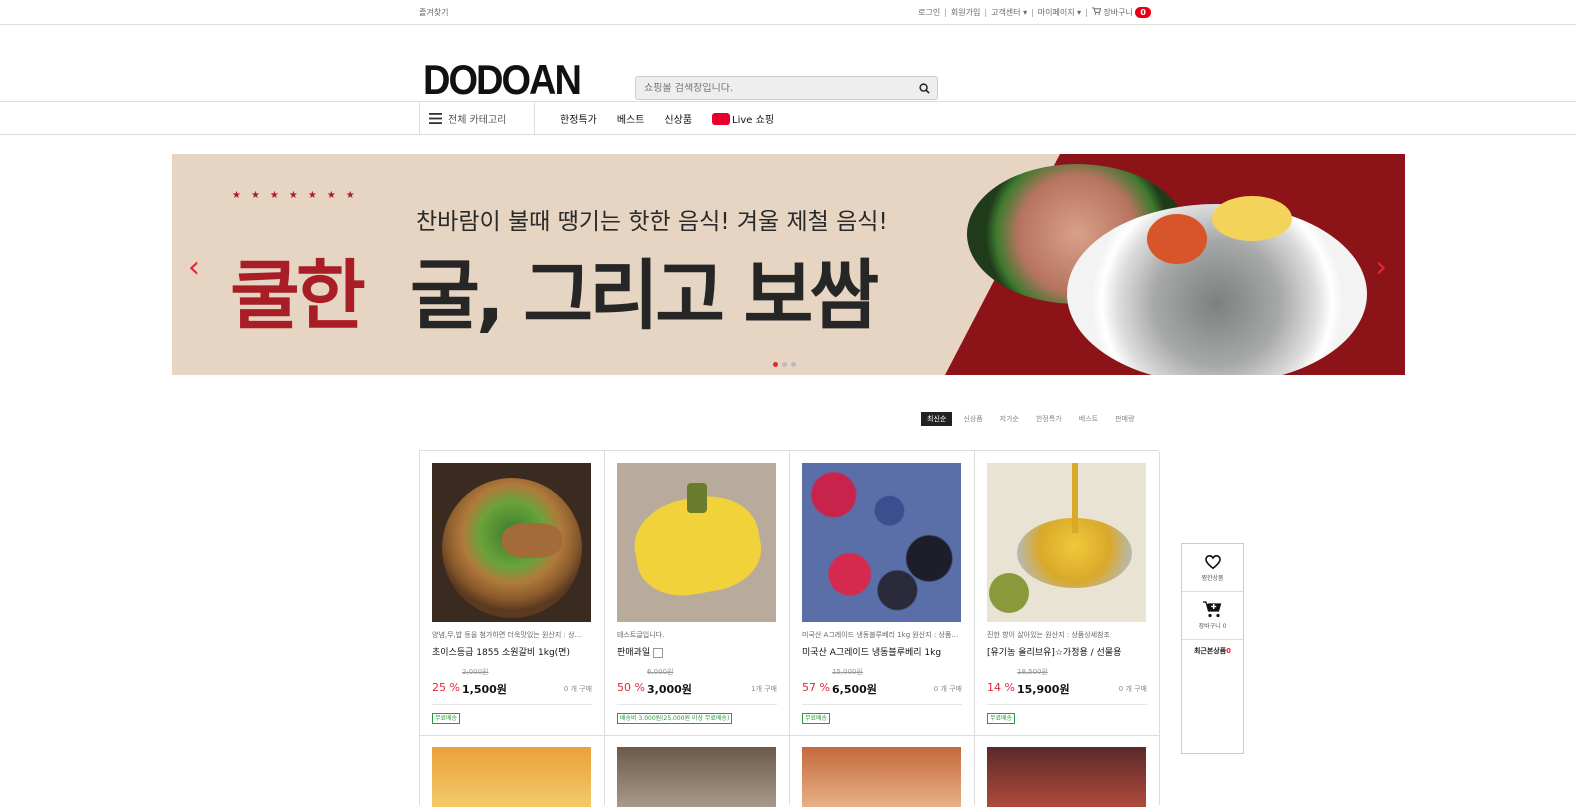 Image resolution: width=1576 pixels, height=807 pixels. What do you see at coordinates (1212, 578) in the screenshot?
I see `wishlist-label: 찜한상품` at bounding box center [1212, 578].